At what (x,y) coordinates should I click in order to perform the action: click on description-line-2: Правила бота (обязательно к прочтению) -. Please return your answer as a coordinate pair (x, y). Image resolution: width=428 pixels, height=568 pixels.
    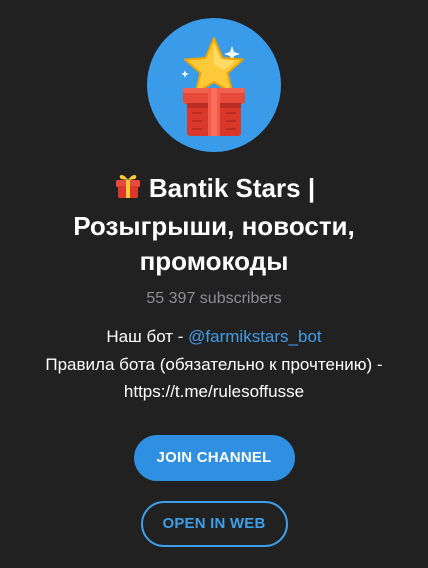
    Looking at the image, I should click on (214, 364).